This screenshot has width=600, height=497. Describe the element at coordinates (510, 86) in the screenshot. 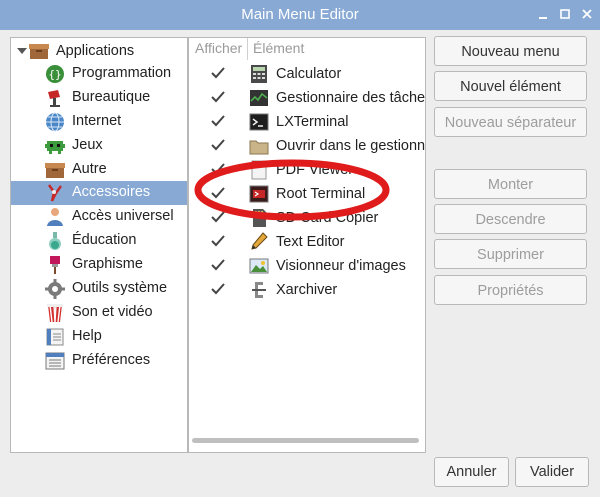

I see `new-item-button: Nouvel élément` at that location.